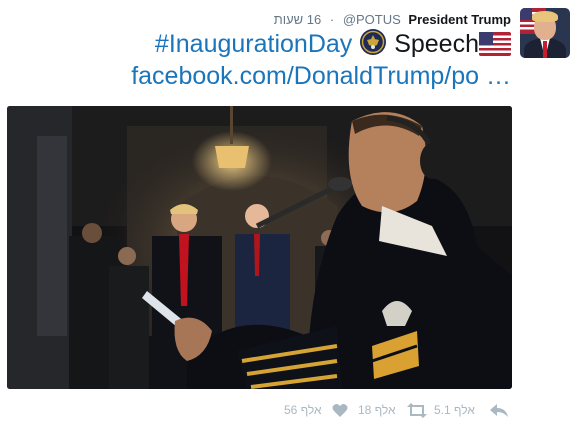 This screenshot has width=583, height=430. Describe the element at coordinates (253, 44) in the screenshot. I see `hashtag-link: #InaugurationDay` at that location.